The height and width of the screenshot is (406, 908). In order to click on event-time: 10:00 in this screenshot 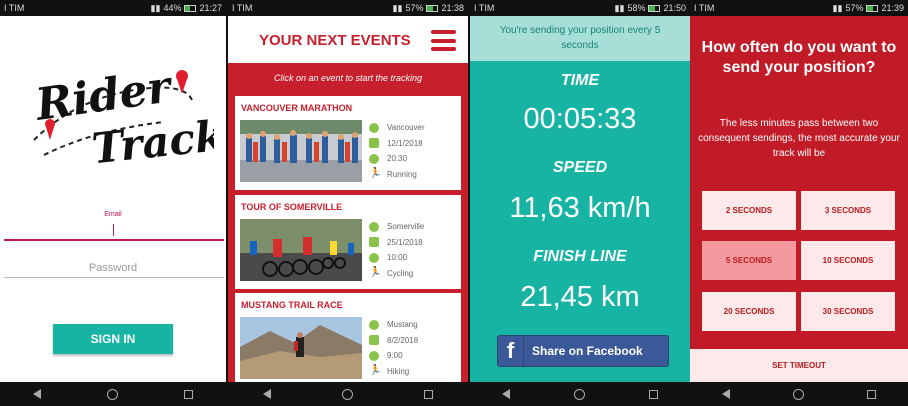, I will do `click(397, 258)`.